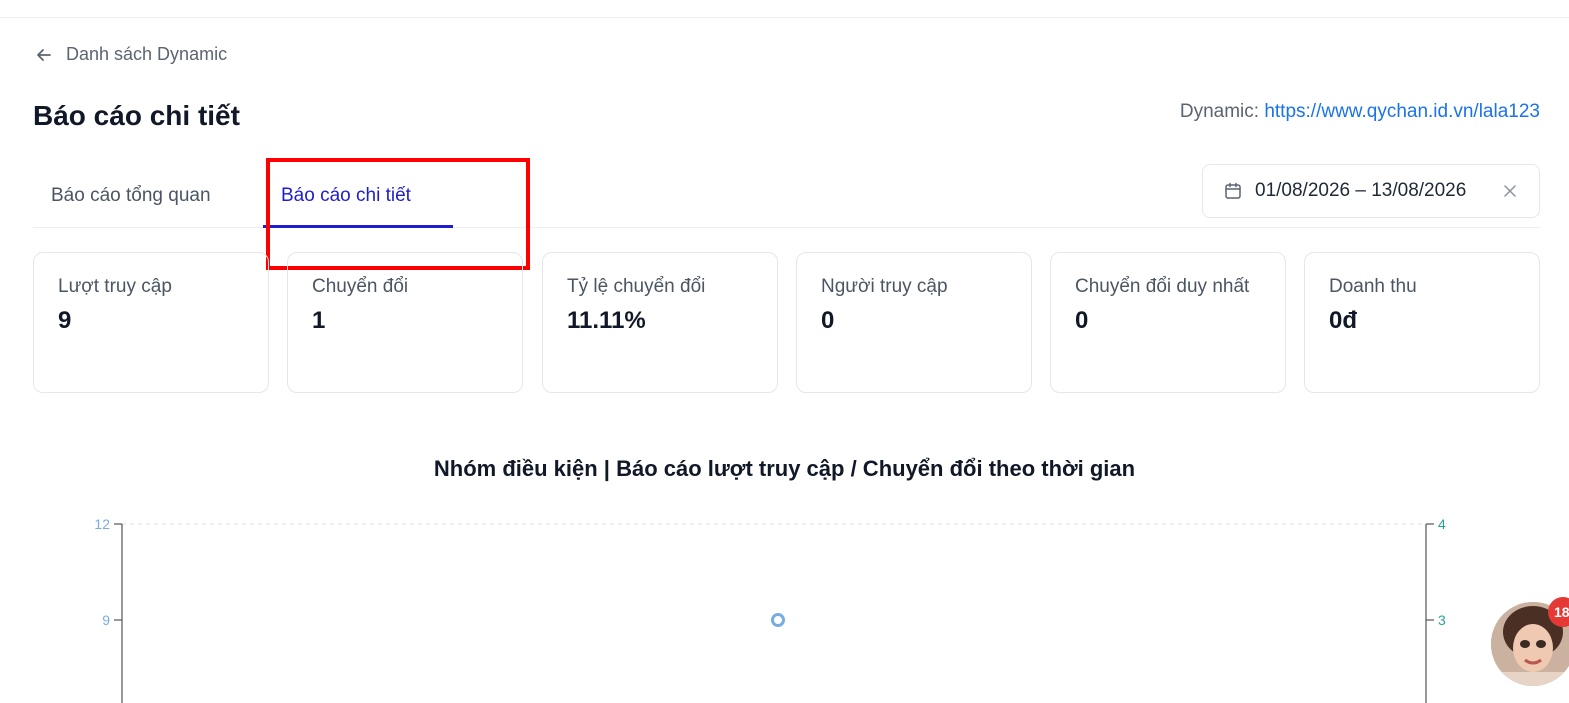  Describe the element at coordinates (1510, 191) in the screenshot. I see `close-icon` at that location.